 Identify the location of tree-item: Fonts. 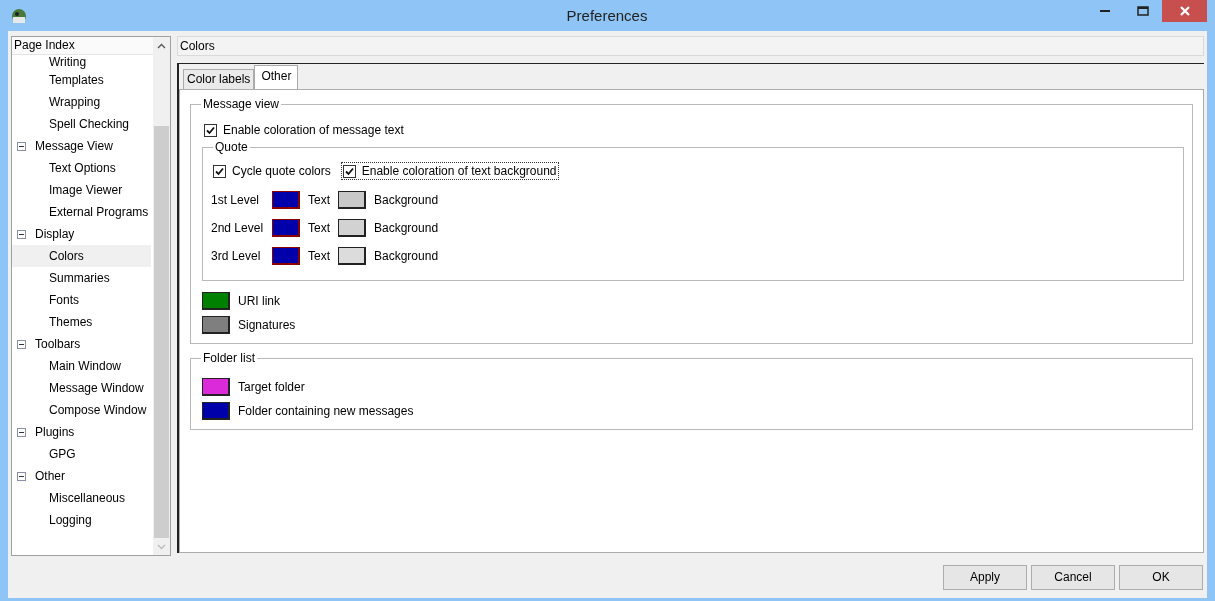
(81, 300).